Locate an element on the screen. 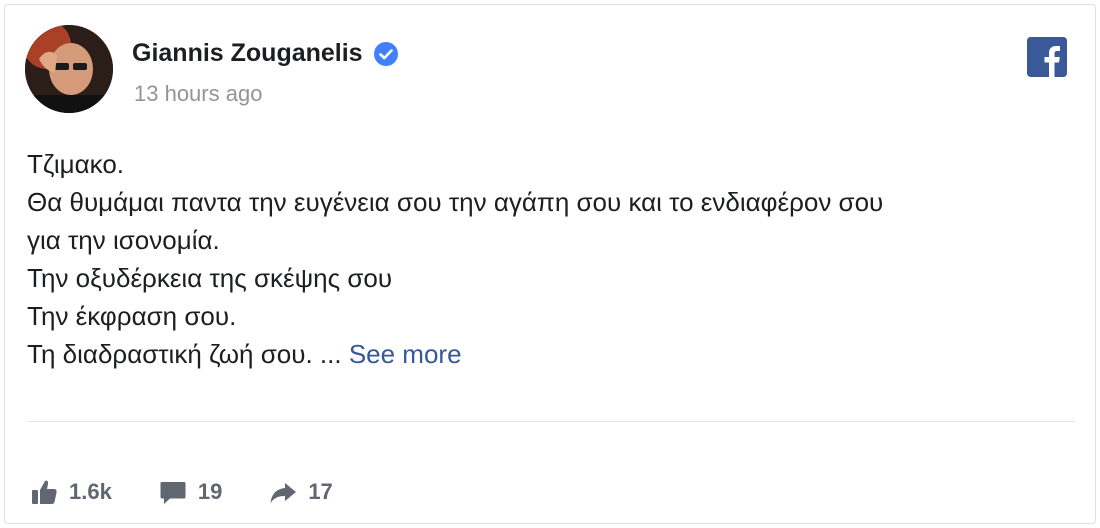 Image resolution: width=1100 pixels, height=528 pixels. author-name: Giannis Zouganelis is located at coordinates (247, 53).